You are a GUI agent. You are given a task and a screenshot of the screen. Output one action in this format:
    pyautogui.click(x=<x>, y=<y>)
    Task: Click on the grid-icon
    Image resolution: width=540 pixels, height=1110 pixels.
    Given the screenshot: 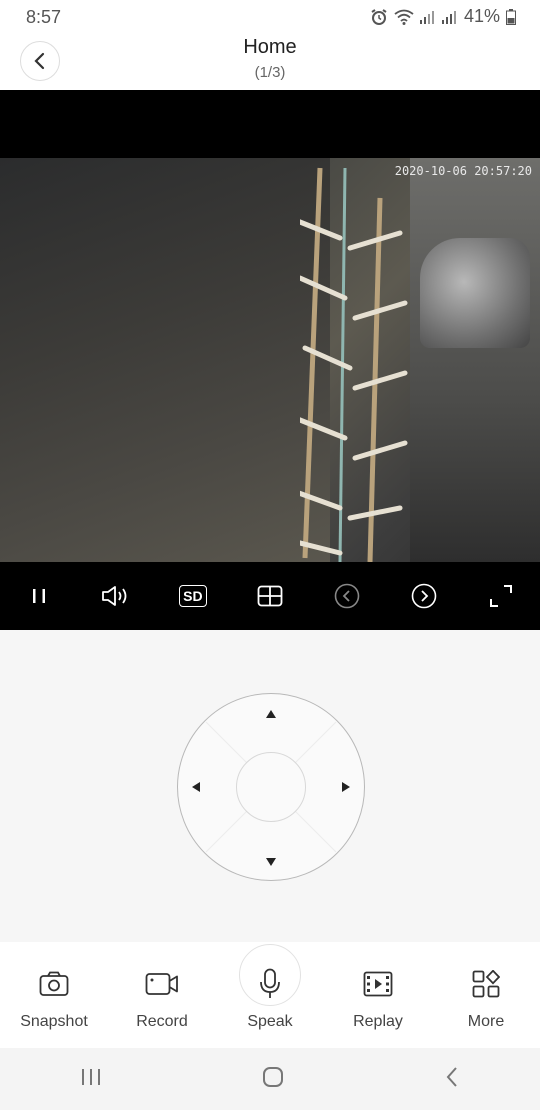 What is the action you would take?
    pyautogui.click(x=270, y=596)
    